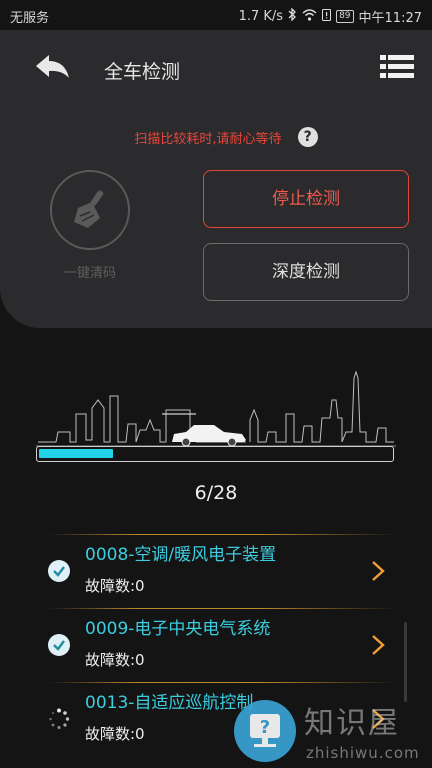 The width and height of the screenshot is (432, 768). I want to click on bluetooth-icon, so click(292, 16).